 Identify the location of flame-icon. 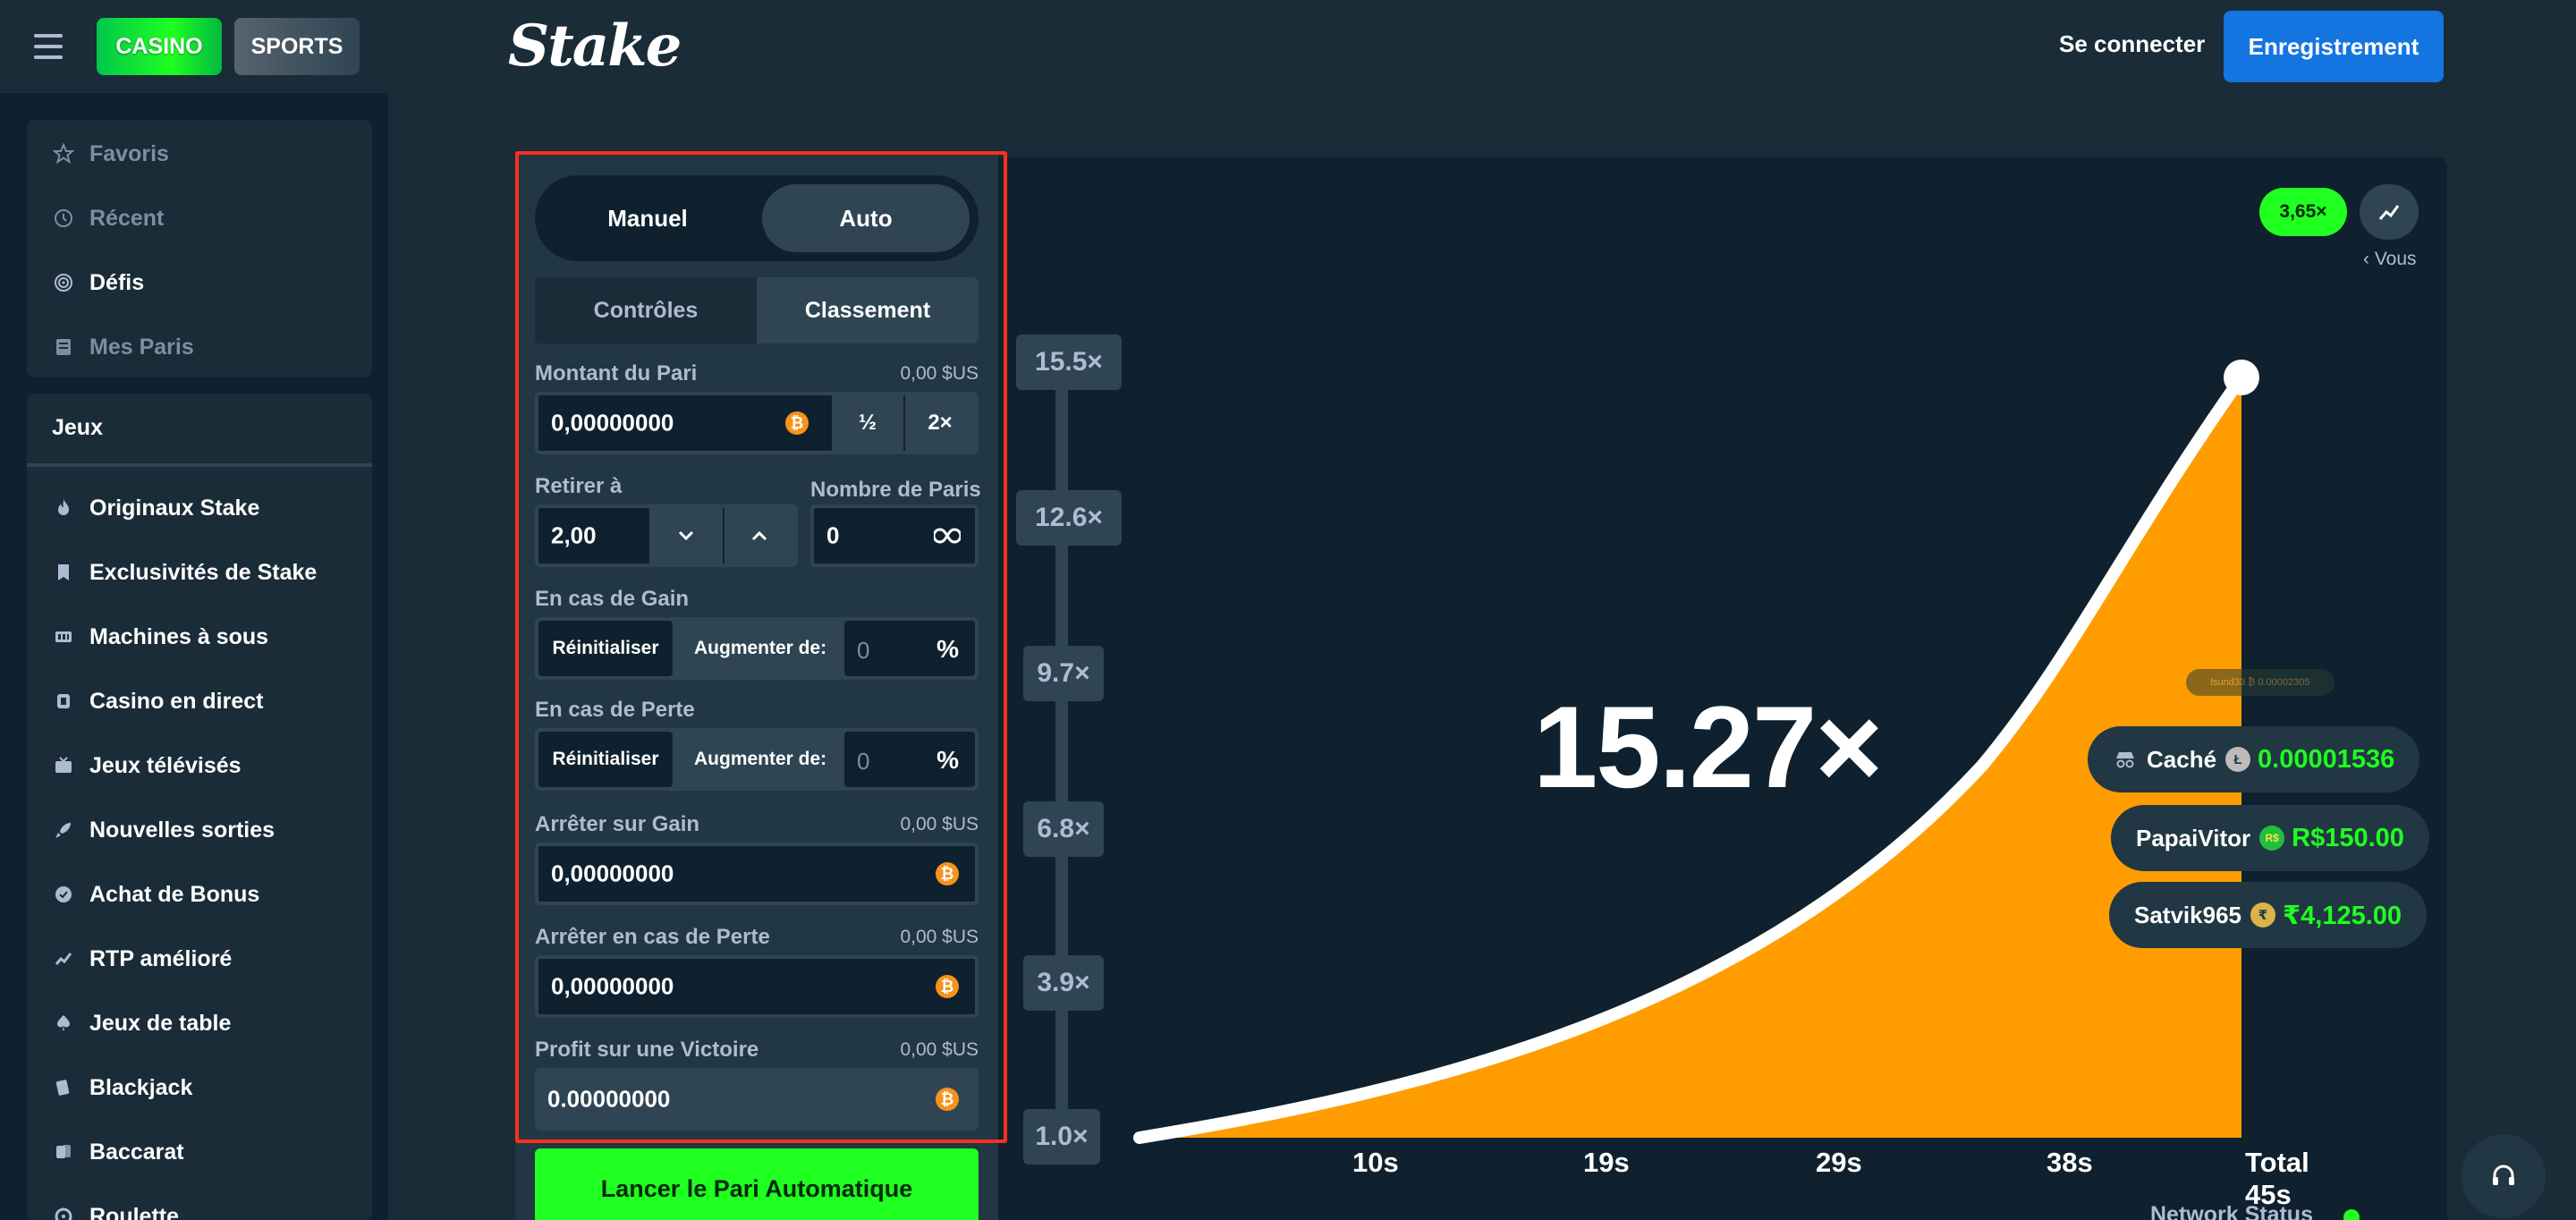
(63, 508).